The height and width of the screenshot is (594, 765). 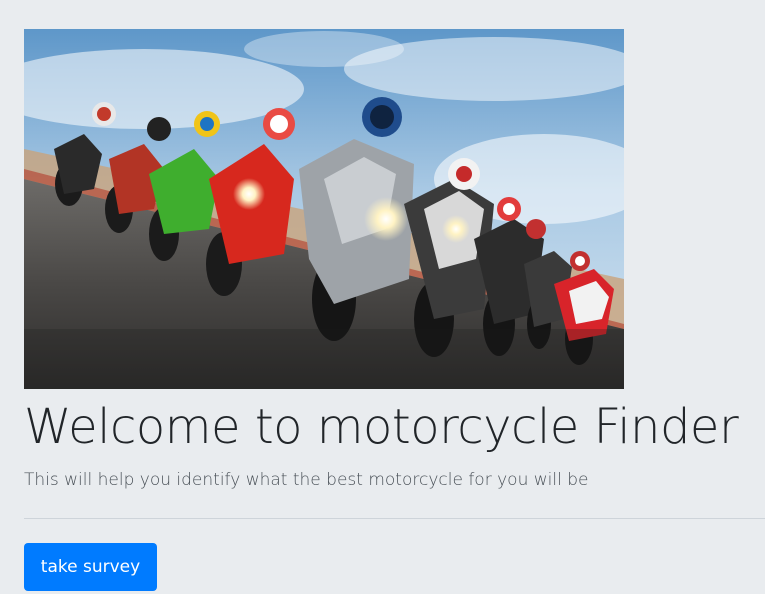 I want to click on take-survey-button: take survey, so click(x=90, y=567).